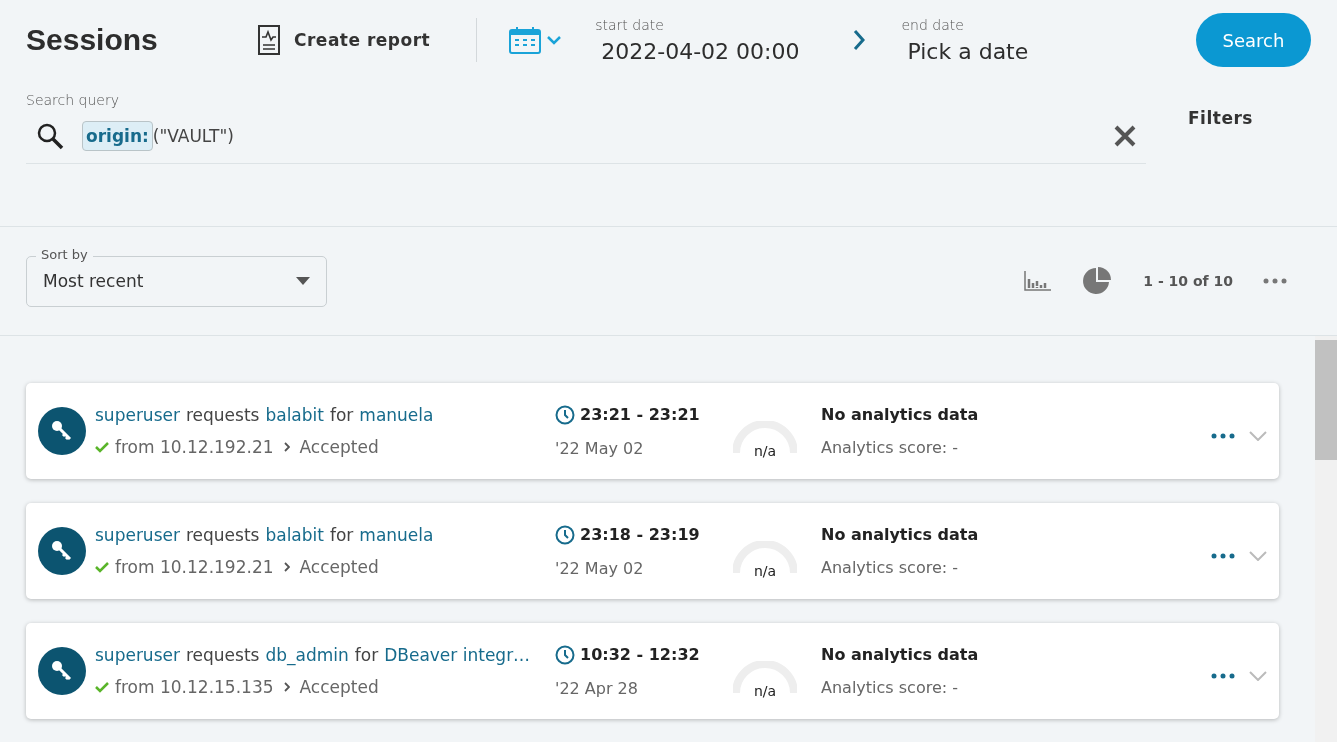  I want to click on calendar-icon, so click(525, 40).